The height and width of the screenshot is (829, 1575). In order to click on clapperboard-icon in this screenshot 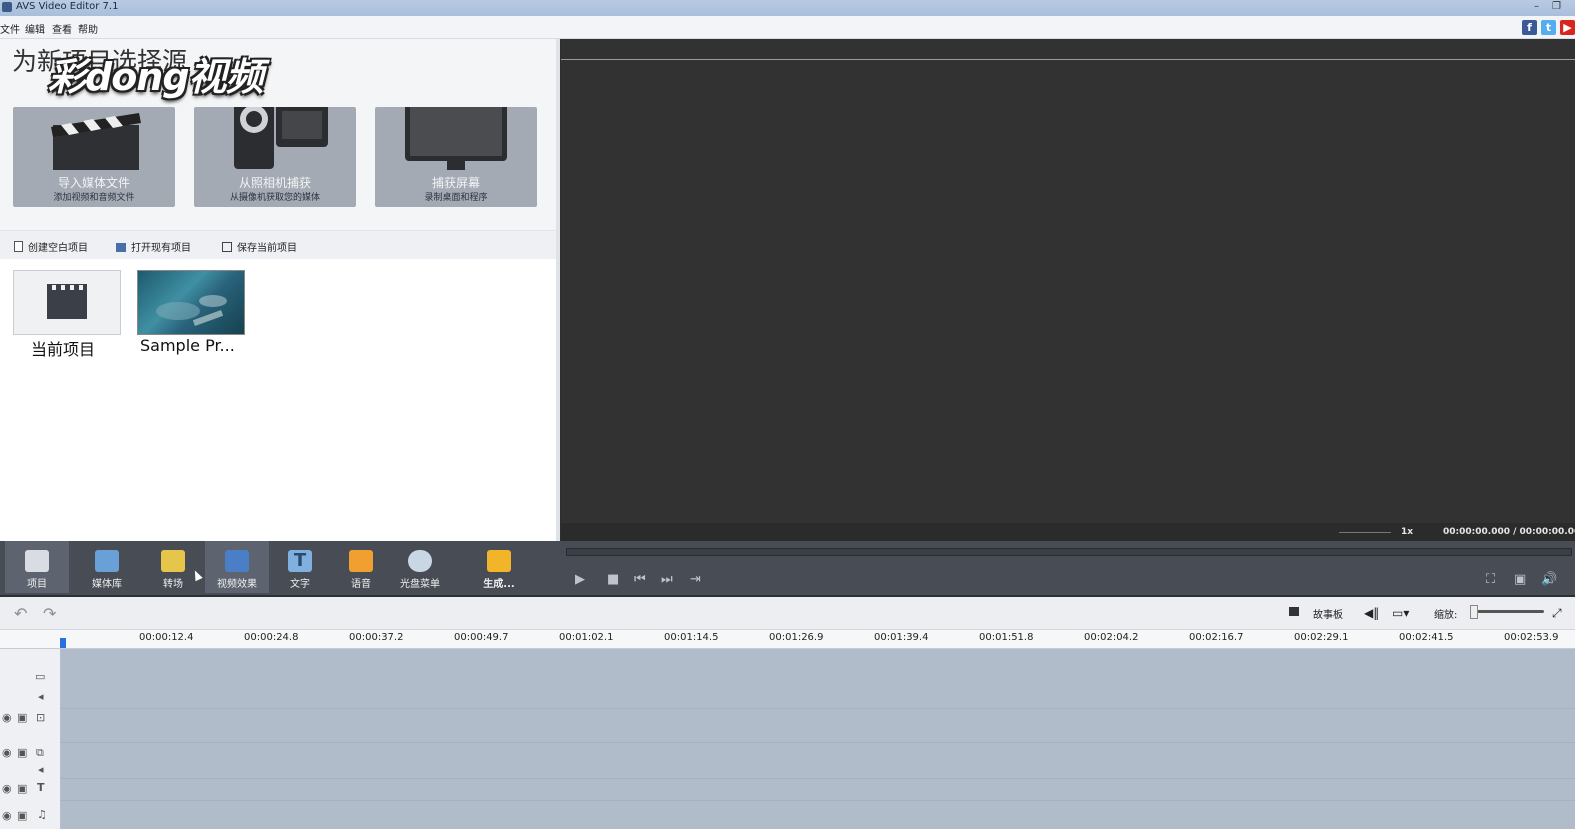, I will do `click(67, 301)`.